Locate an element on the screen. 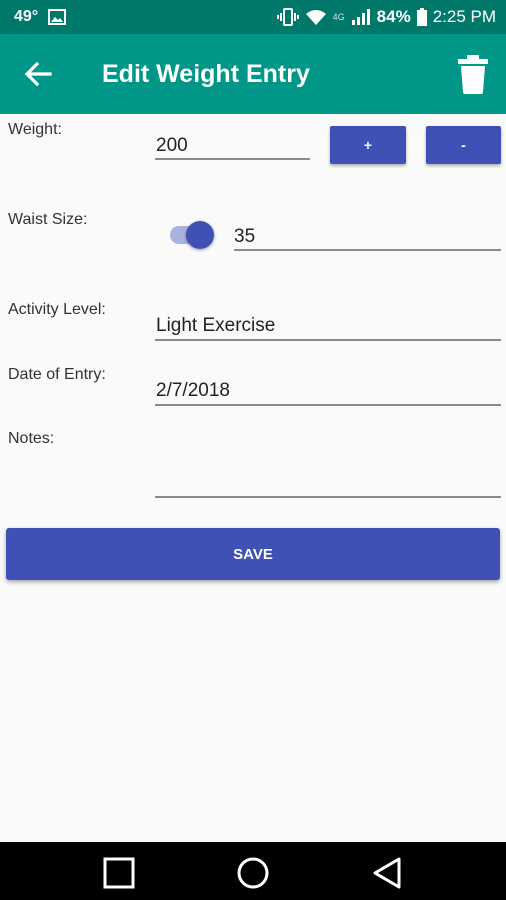  back-triangle-icon is located at coordinates (387, 873).